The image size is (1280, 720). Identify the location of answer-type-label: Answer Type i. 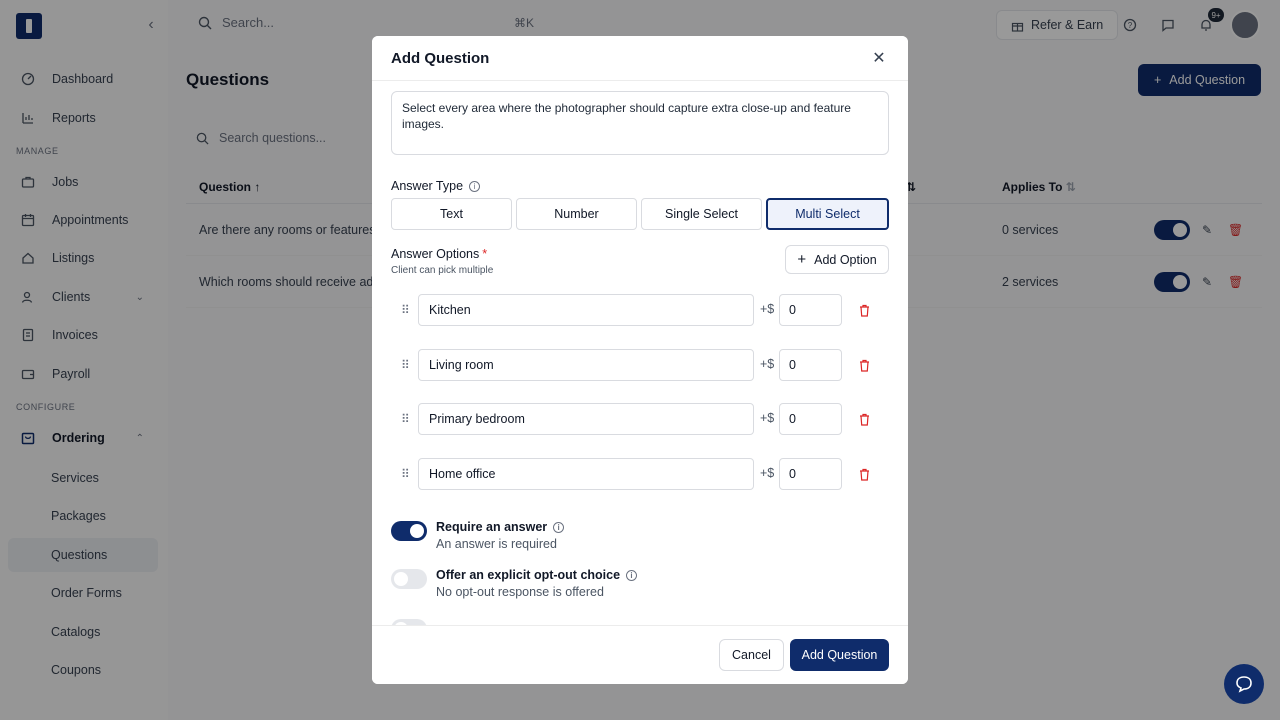
(436, 186).